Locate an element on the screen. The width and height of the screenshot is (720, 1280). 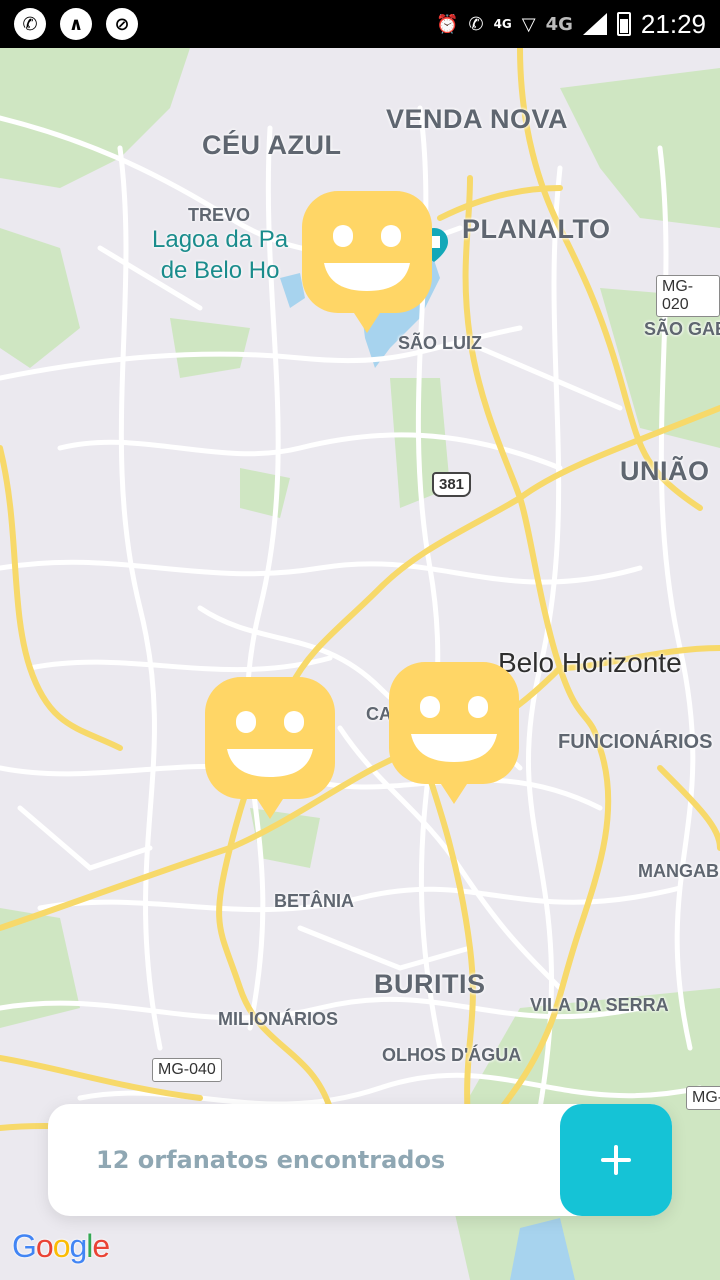
lake-label: Lagoa da Pa de Belo Ho is located at coordinates (220, 255).